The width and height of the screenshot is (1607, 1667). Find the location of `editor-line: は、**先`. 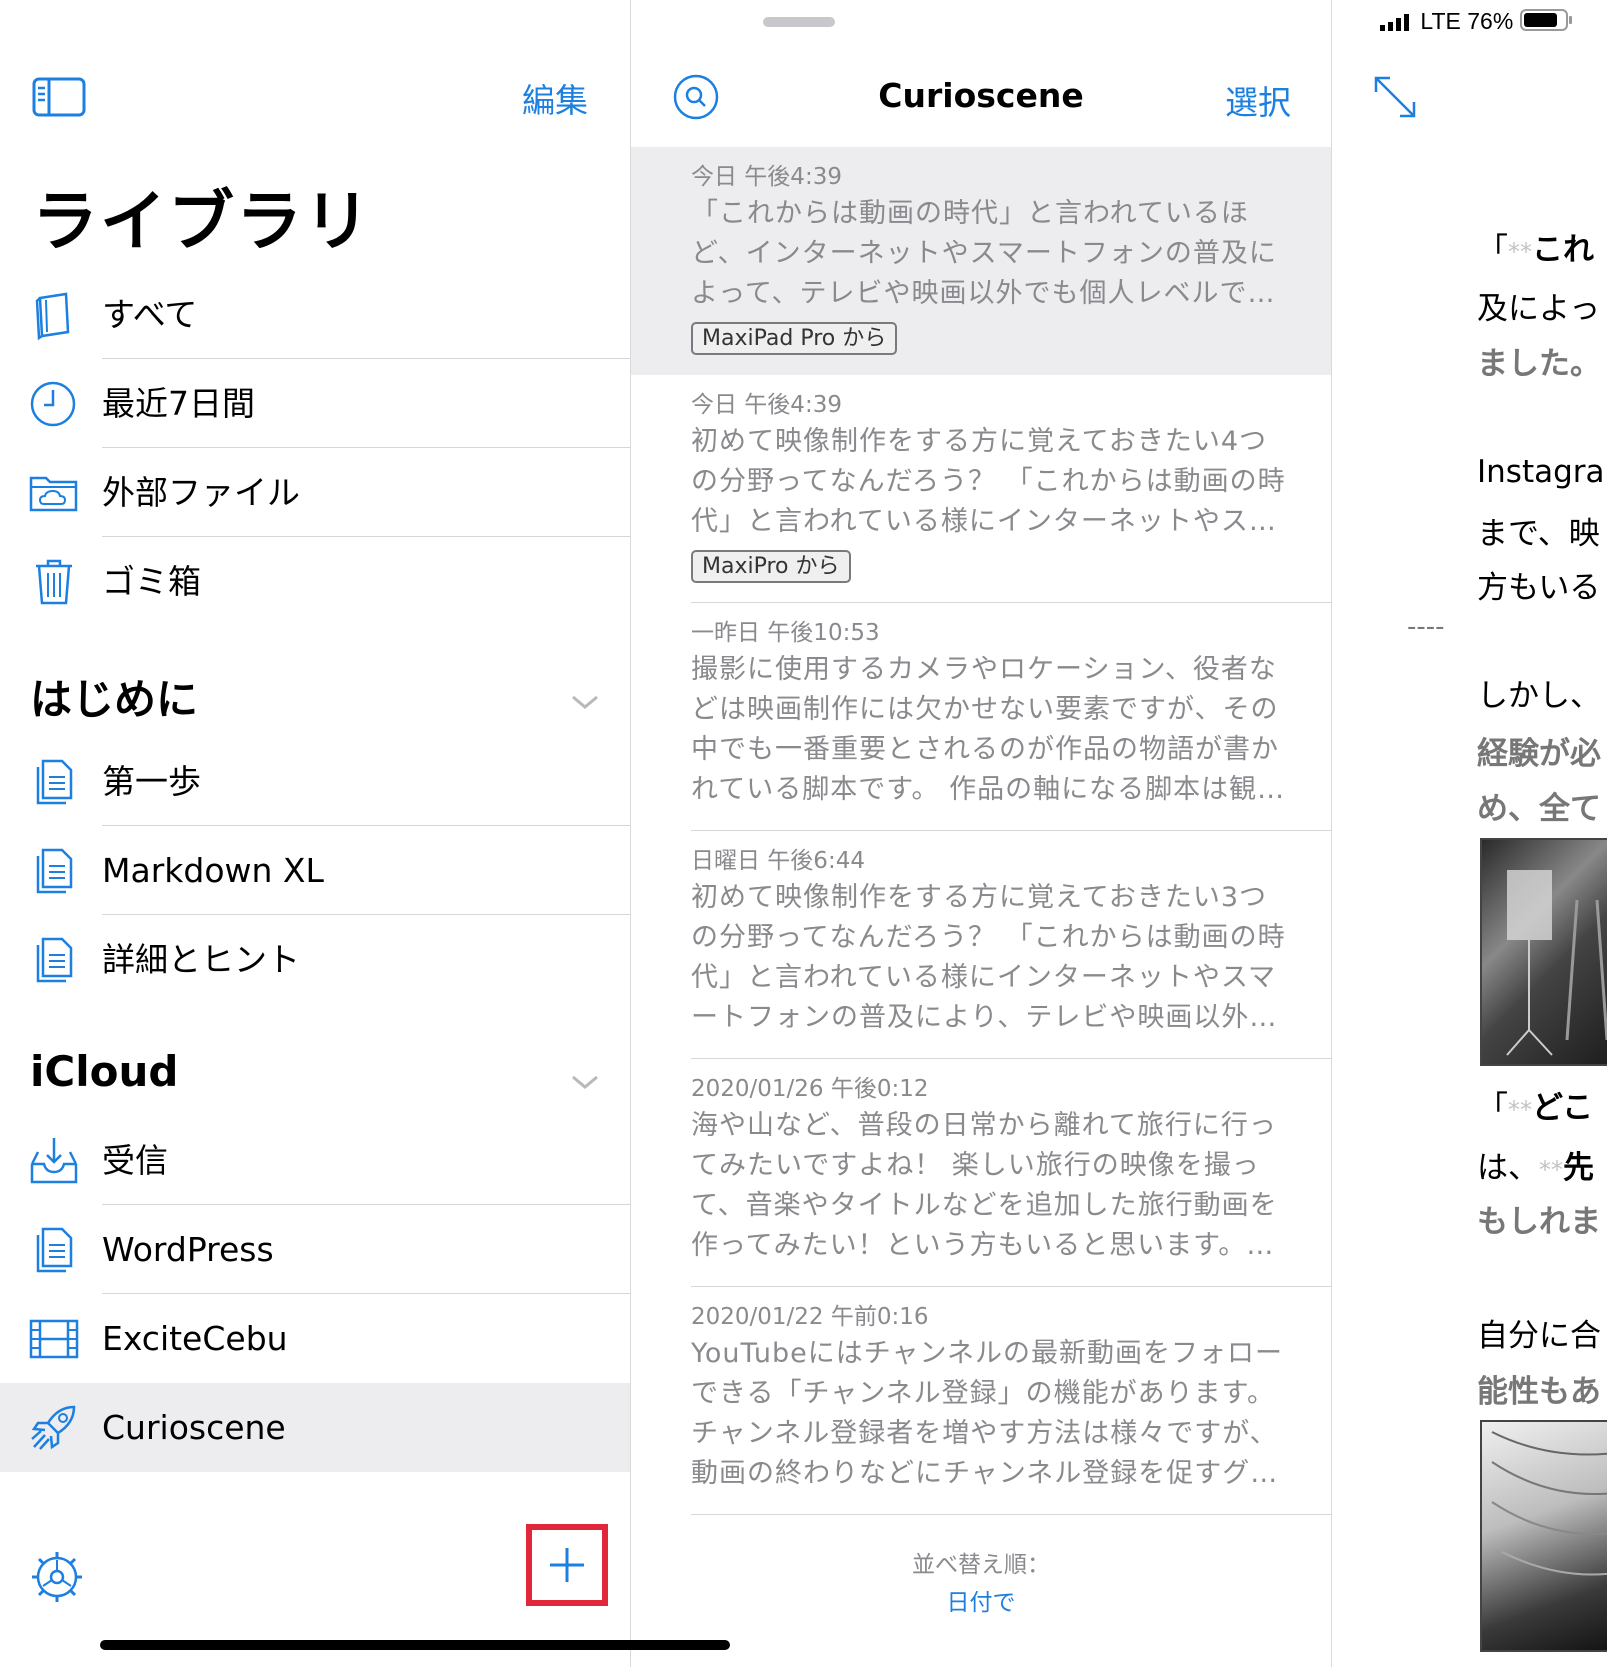

editor-line: は、**先 is located at coordinates (1535, 1164).